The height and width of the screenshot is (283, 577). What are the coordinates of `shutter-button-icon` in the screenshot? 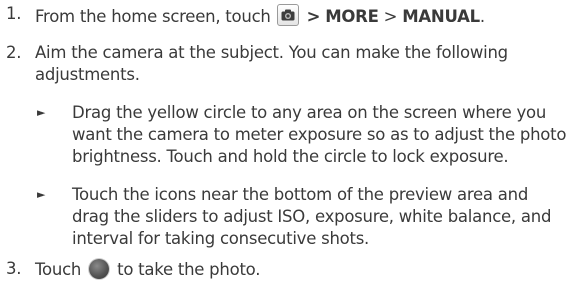 It's located at (99, 269).